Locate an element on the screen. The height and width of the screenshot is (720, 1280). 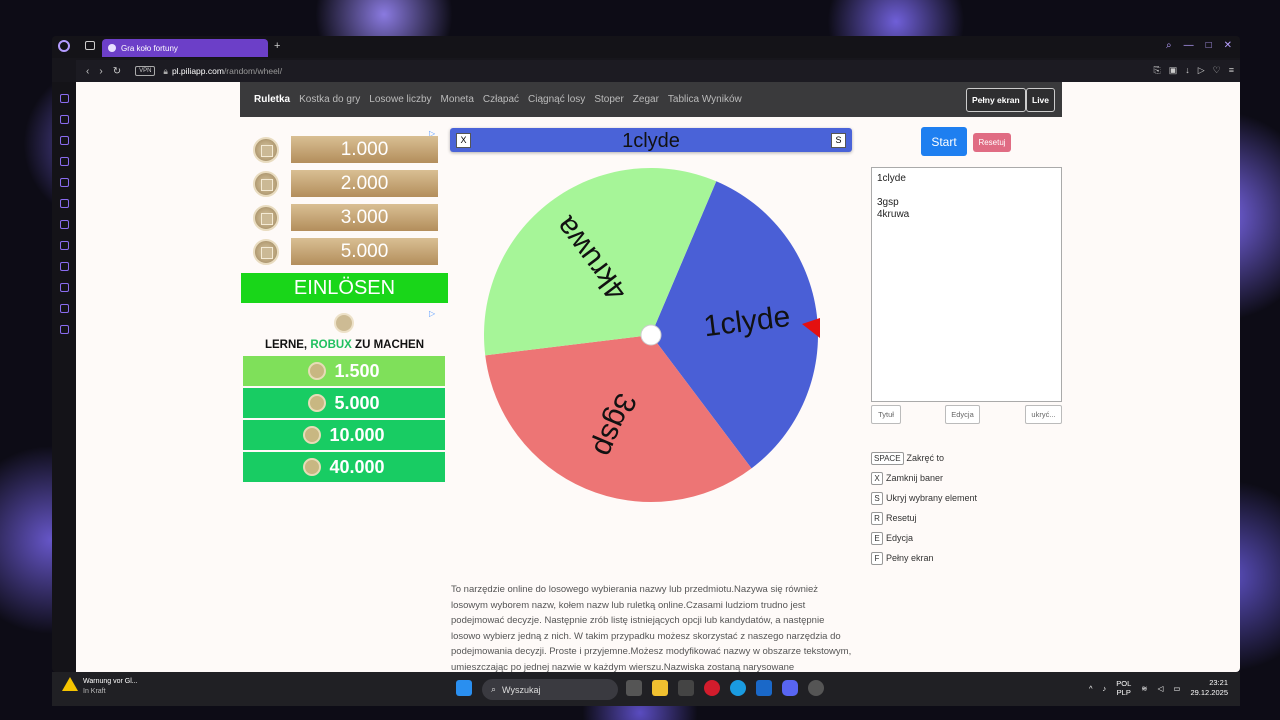
system-tray: ^ ♪ POL PLP ≋ ◁ ▭ 23:21 29.12.2025 is located at coordinates (1158, 688).